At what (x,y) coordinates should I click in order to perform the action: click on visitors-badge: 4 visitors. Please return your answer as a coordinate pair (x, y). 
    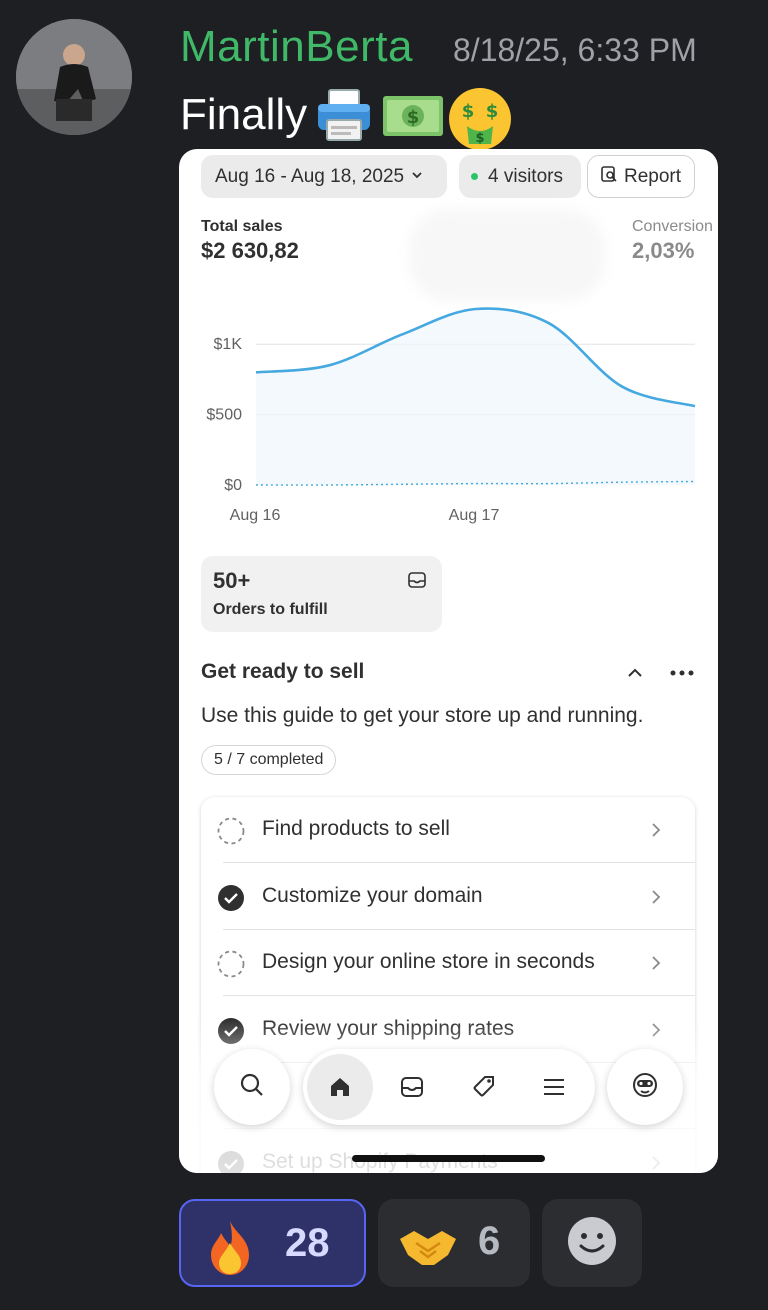
    Looking at the image, I should click on (520, 176).